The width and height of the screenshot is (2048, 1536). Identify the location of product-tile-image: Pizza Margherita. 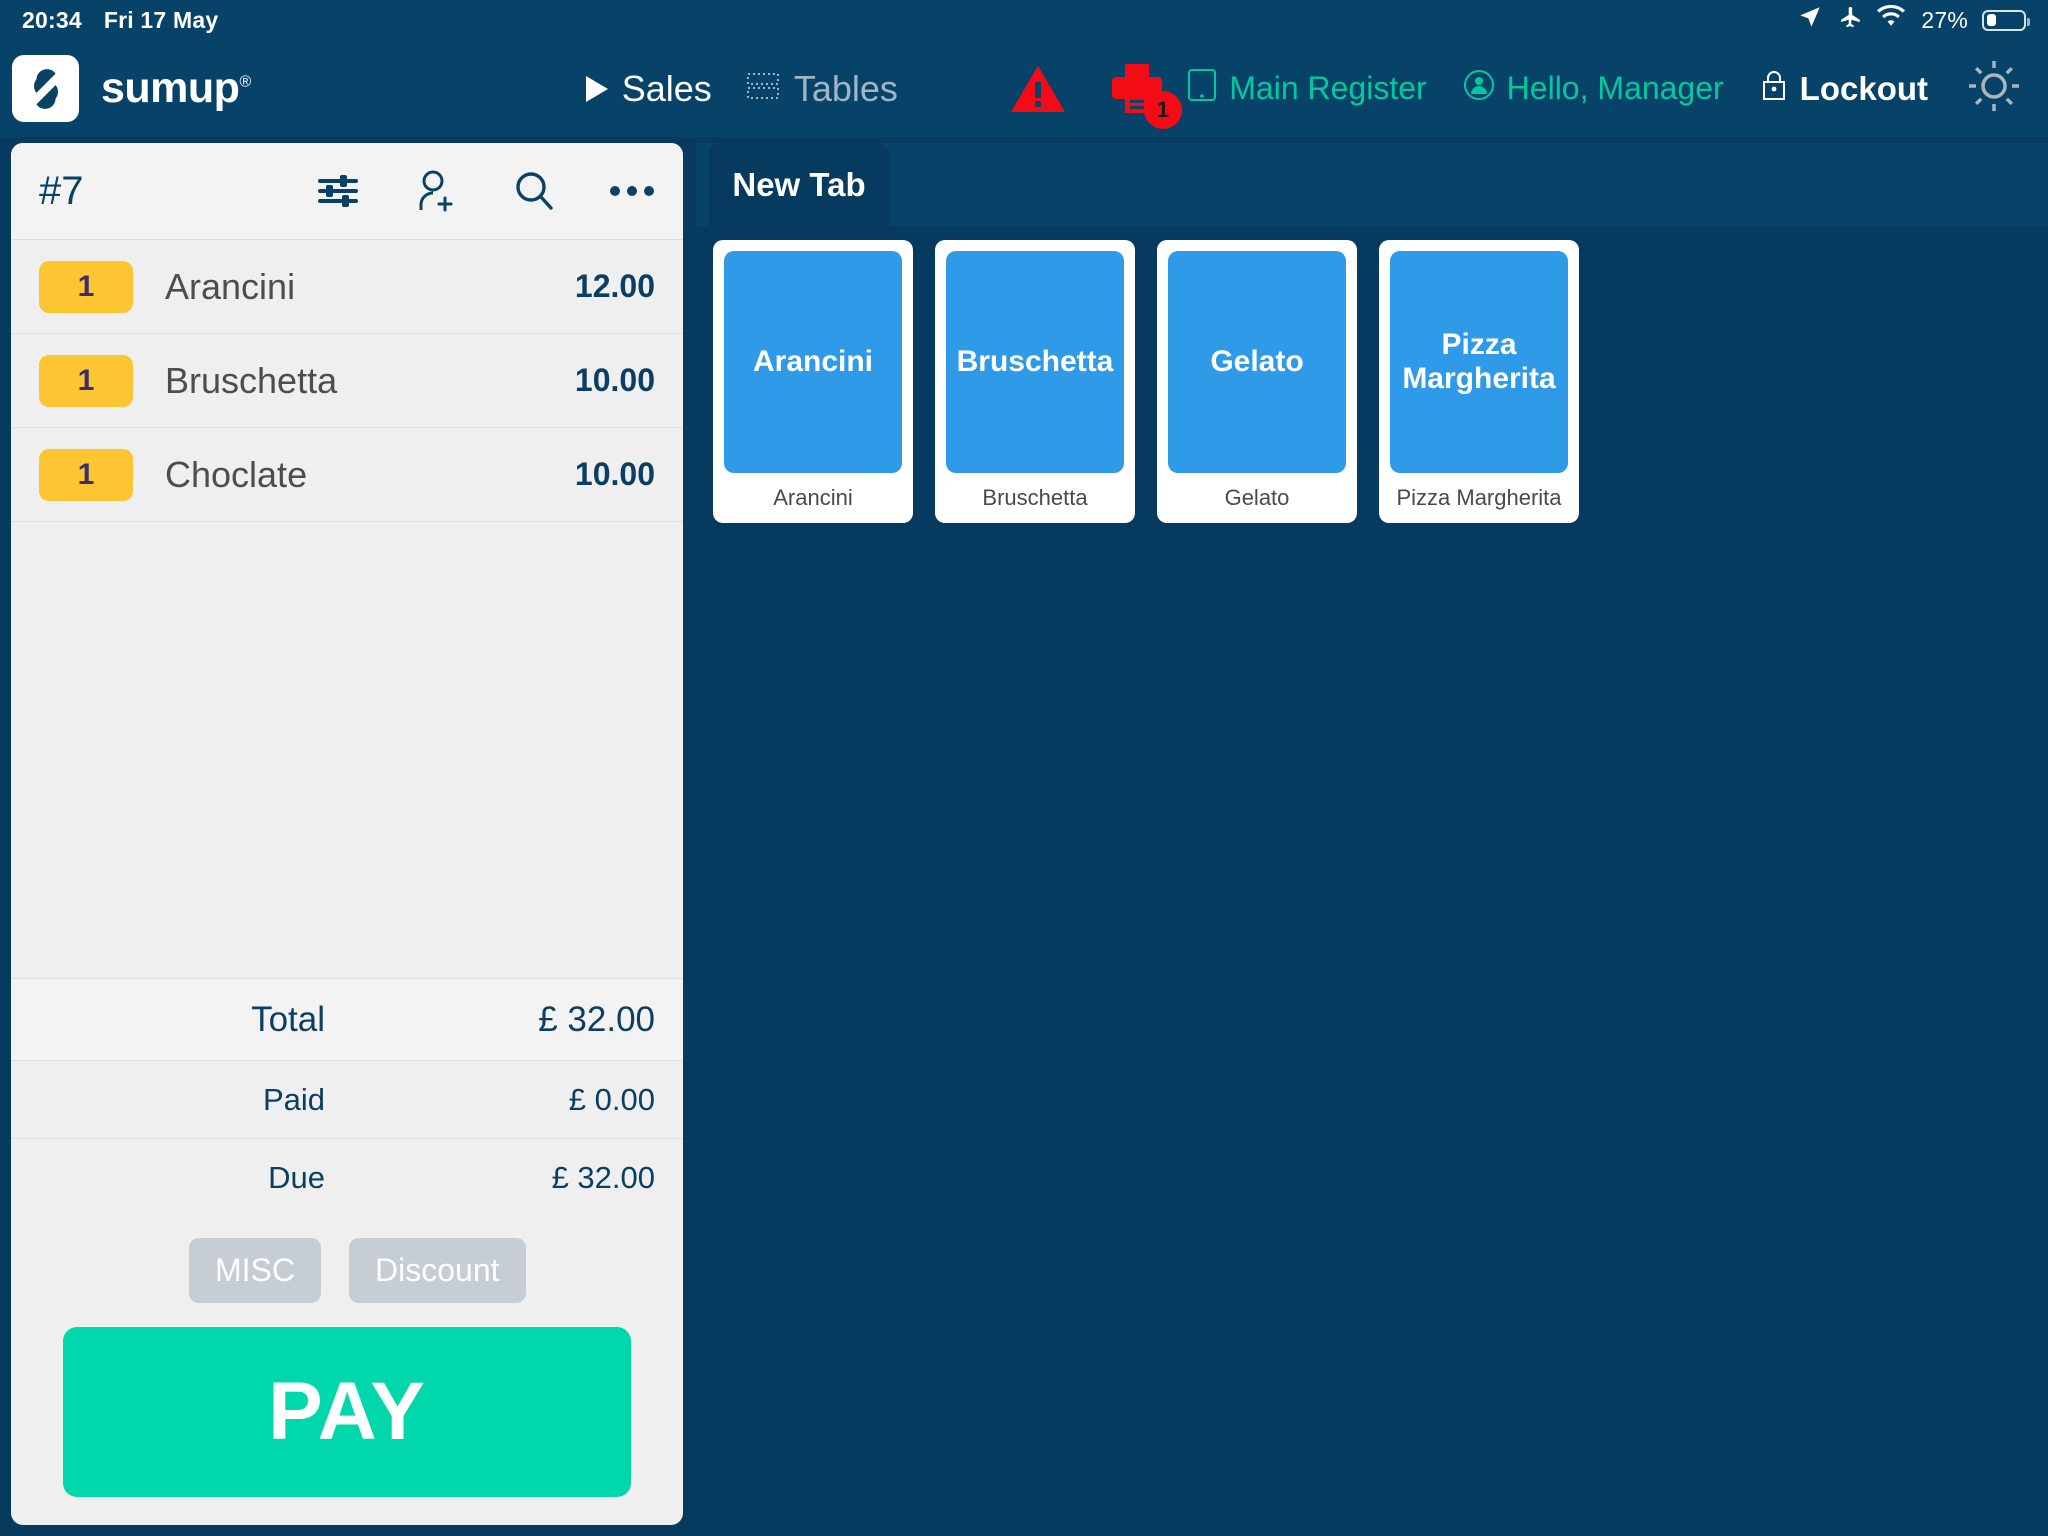
(1479, 362).